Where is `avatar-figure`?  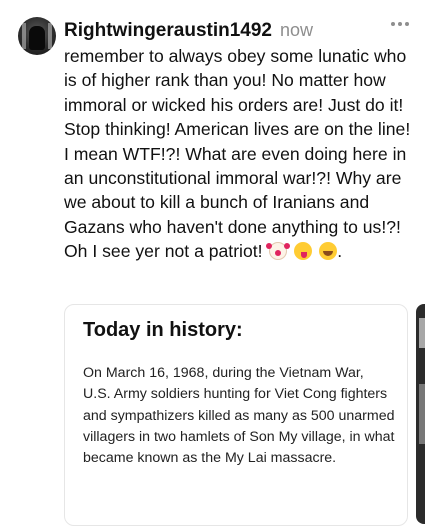
avatar-figure is located at coordinates (37, 38).